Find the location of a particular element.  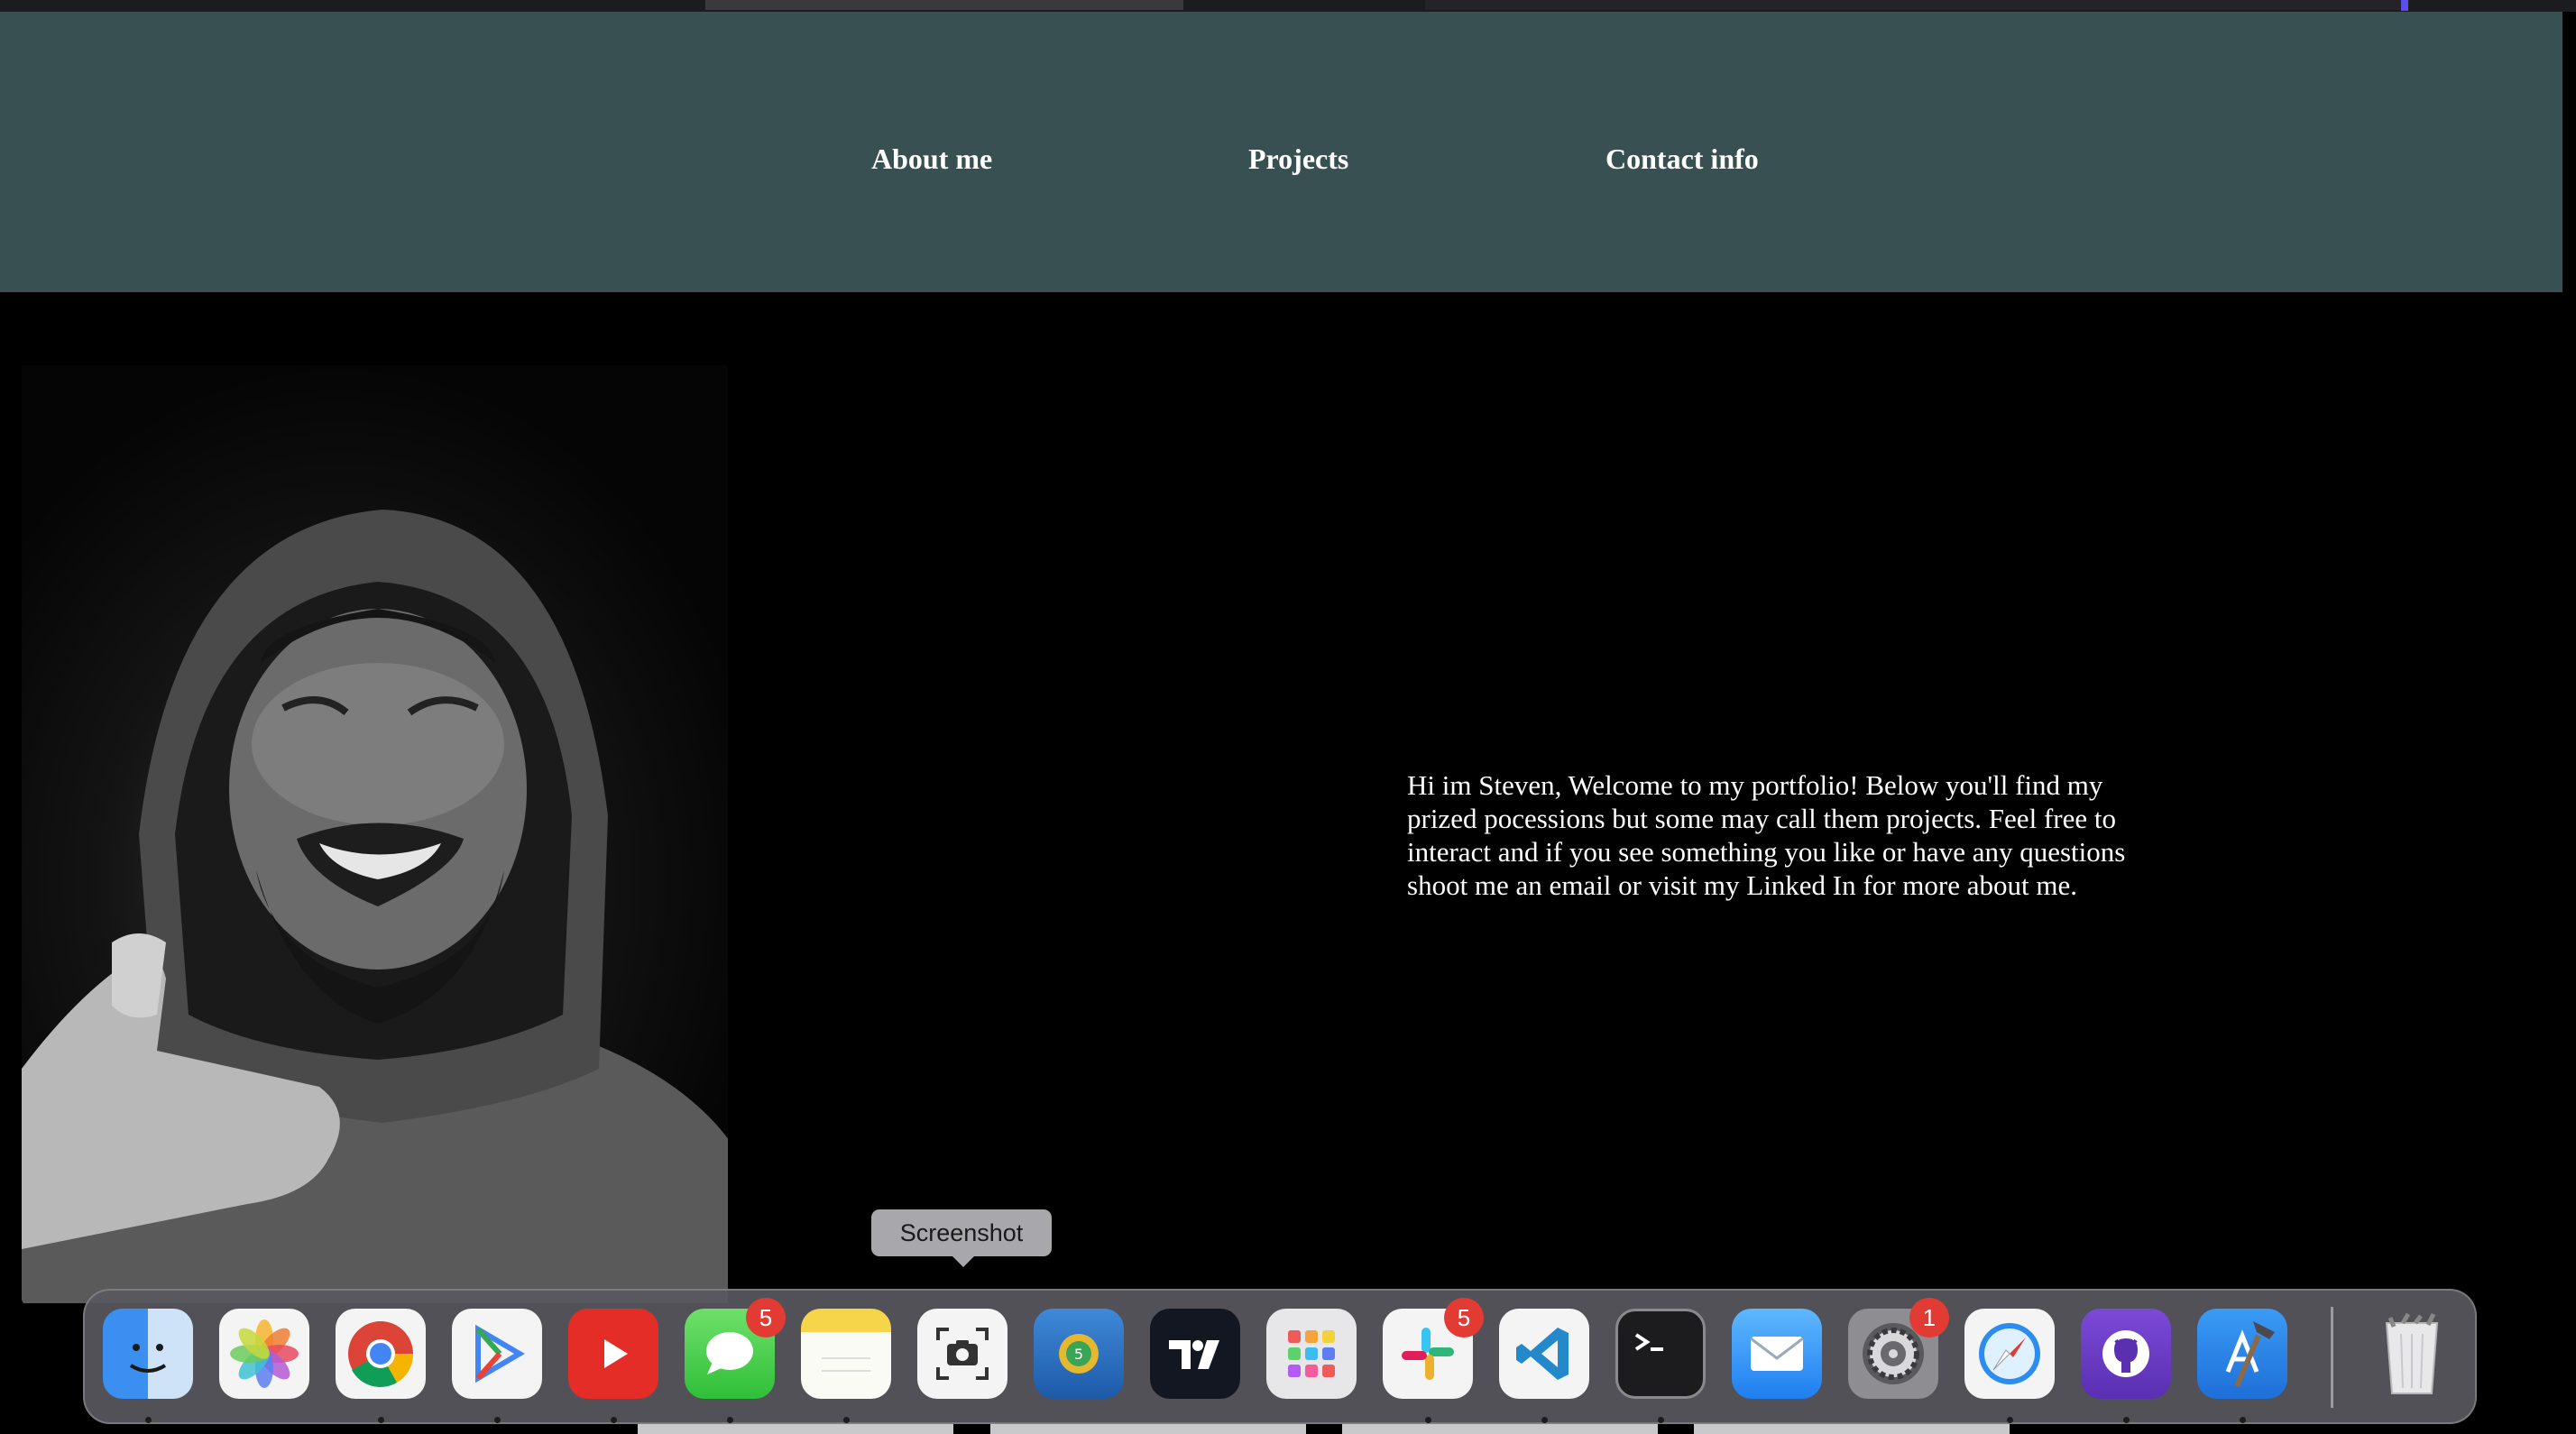

trash-icon is located at coordinates (2412, 1354).